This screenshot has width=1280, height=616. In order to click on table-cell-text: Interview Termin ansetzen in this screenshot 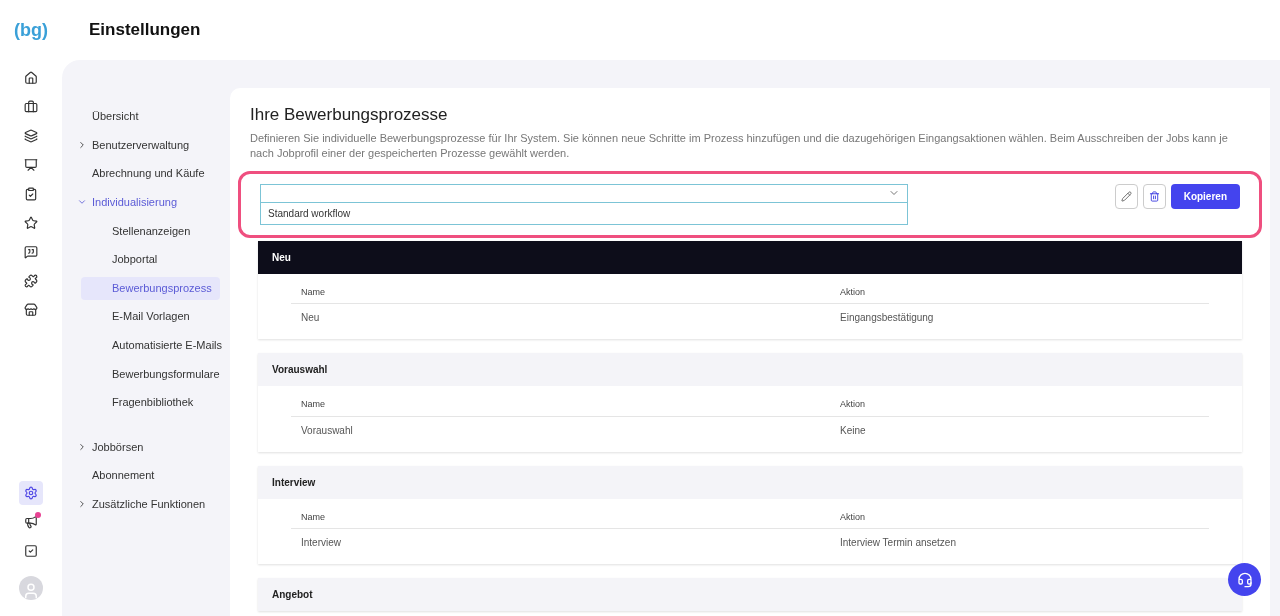, I will do `click(898, 543)`.